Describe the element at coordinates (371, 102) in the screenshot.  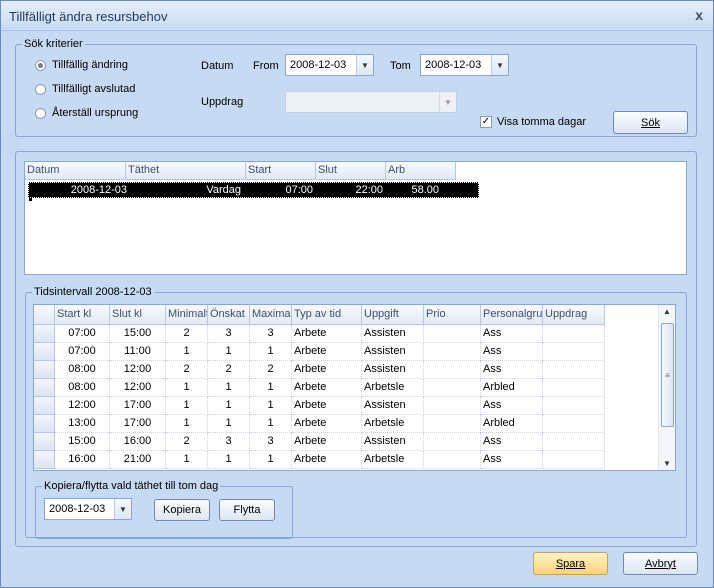
I see `uppdrag-select: ▼` at that location.